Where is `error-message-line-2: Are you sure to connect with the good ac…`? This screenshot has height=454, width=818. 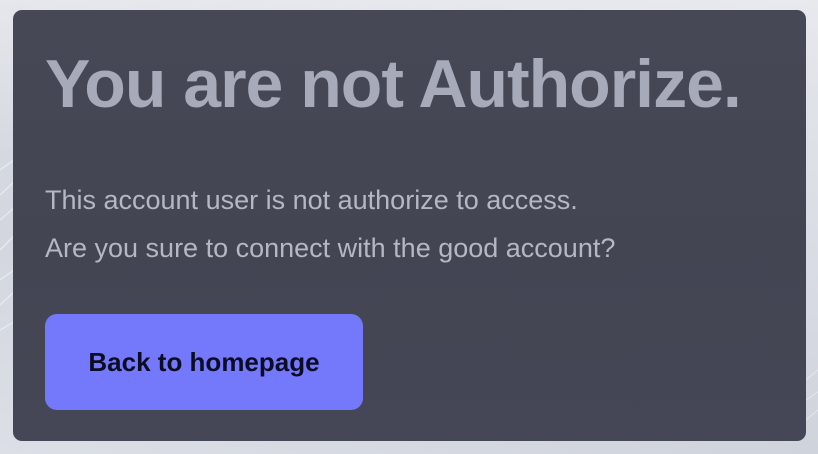
error-message-line-2: Are you sure to connect with the good ac… is located at coordinates (330, 248).